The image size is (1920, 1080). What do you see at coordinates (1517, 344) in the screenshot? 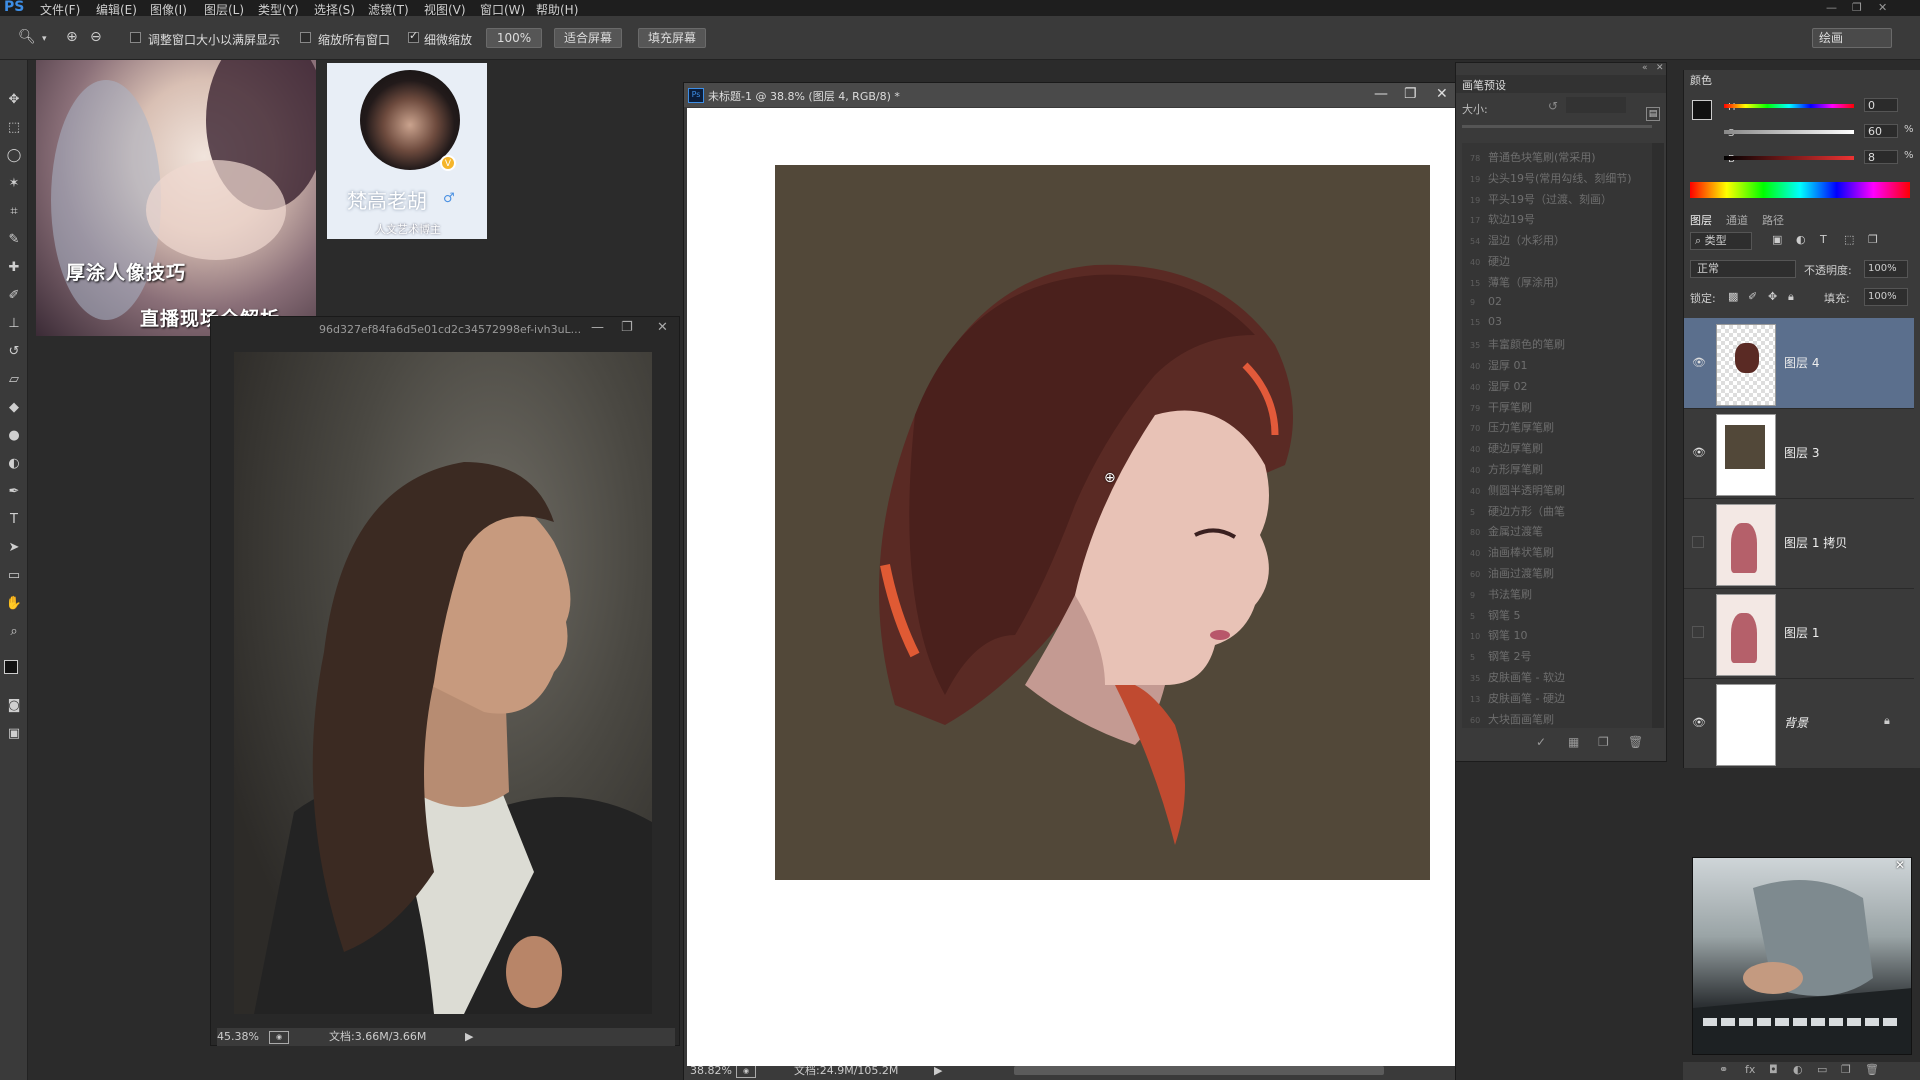
I see `brush-preset-item: 35 丰富颜色的笔刷` at bounding box center [1517, 344].